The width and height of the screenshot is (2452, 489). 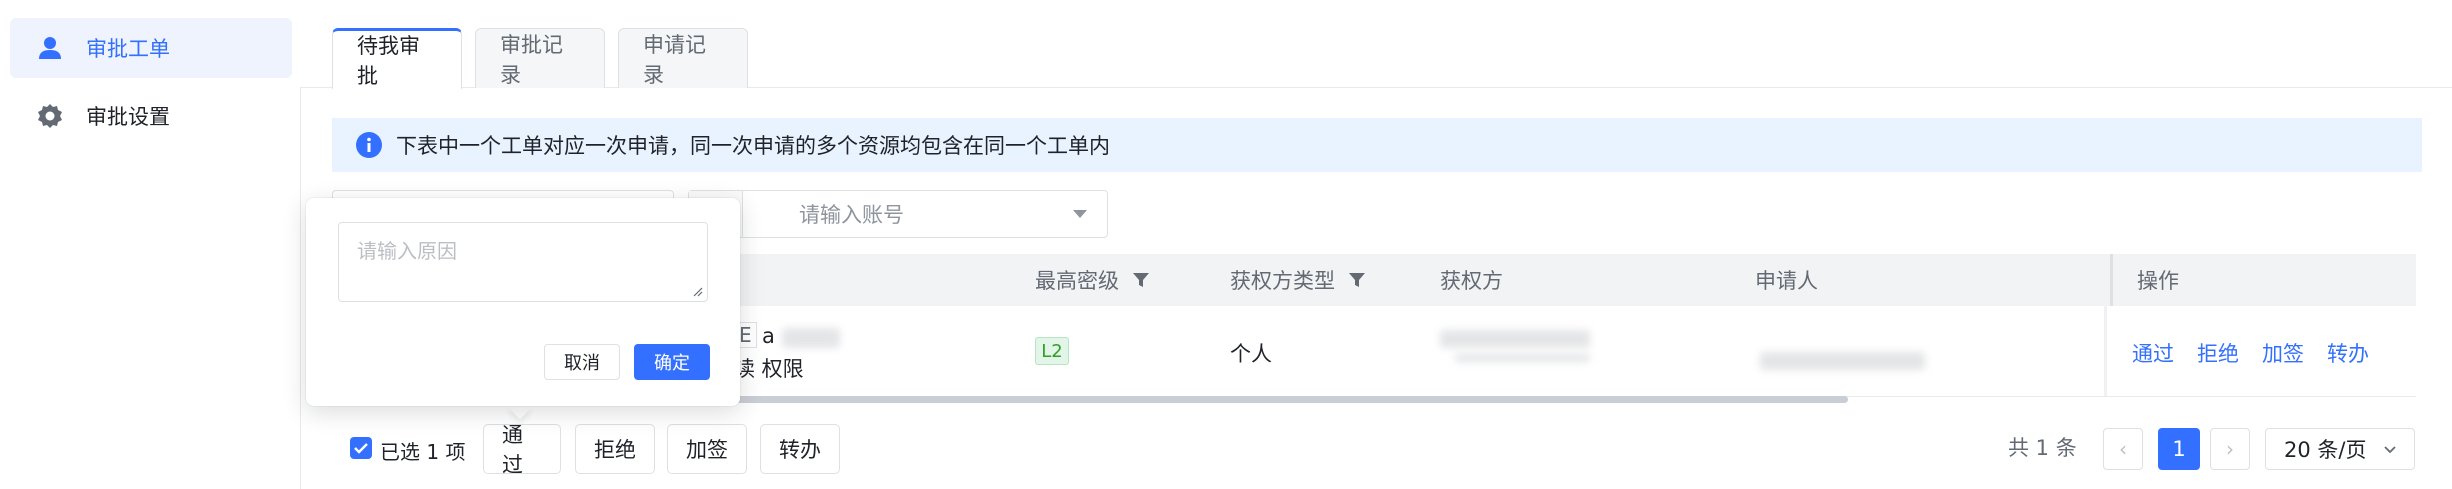 What do you see at coordinates (2218, 353) in the screenshot?
I see `row-reject-link: 拒绝` at bounding box center [2218, 353].